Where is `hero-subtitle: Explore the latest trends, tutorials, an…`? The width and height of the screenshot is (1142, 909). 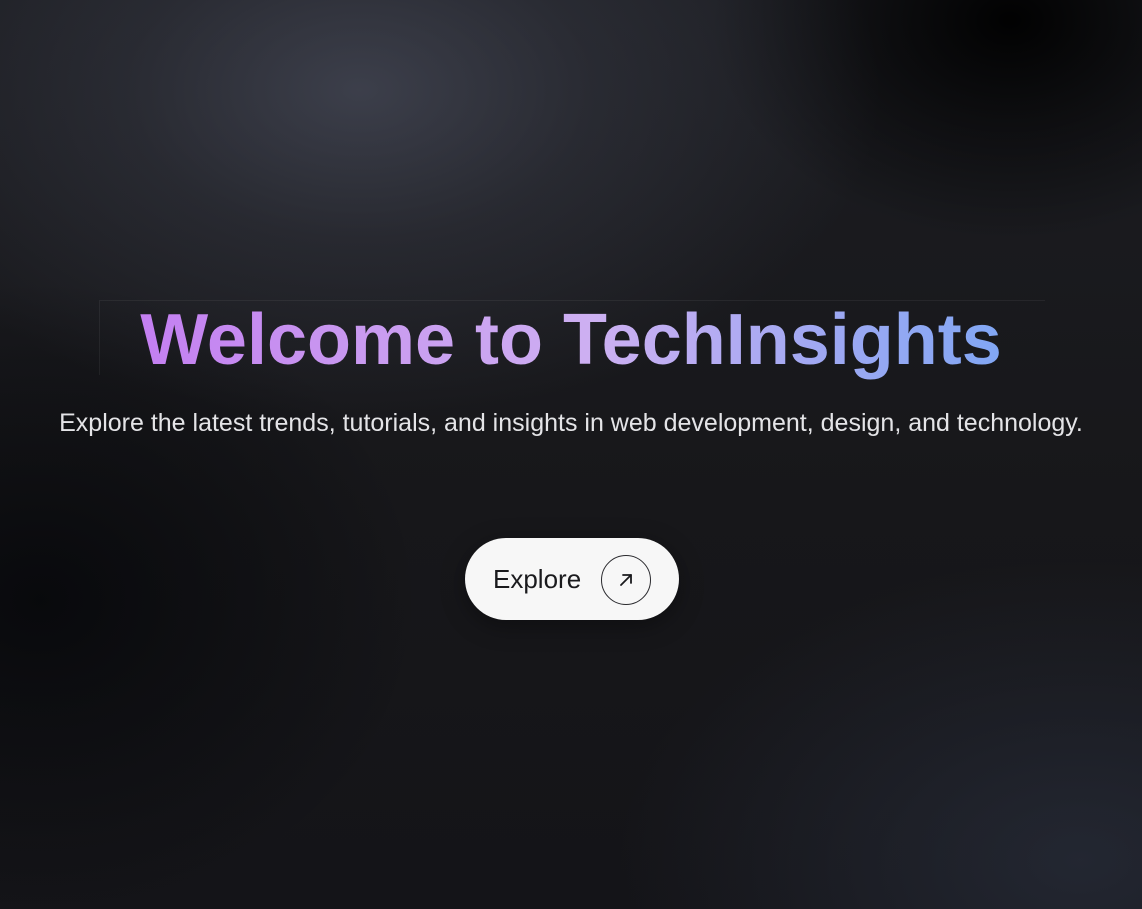
hero-subtitle: Explore the latest trends, tutorials, an… is located at coordinates (571, 423).